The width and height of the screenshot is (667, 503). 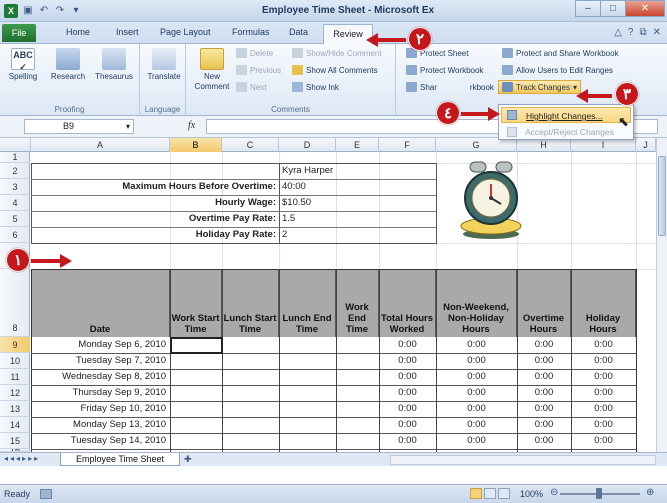 What do you see at coordinates (504, 493) in the screenshot?
I see `page-break-view-icon` at bounding box center [504, 493].